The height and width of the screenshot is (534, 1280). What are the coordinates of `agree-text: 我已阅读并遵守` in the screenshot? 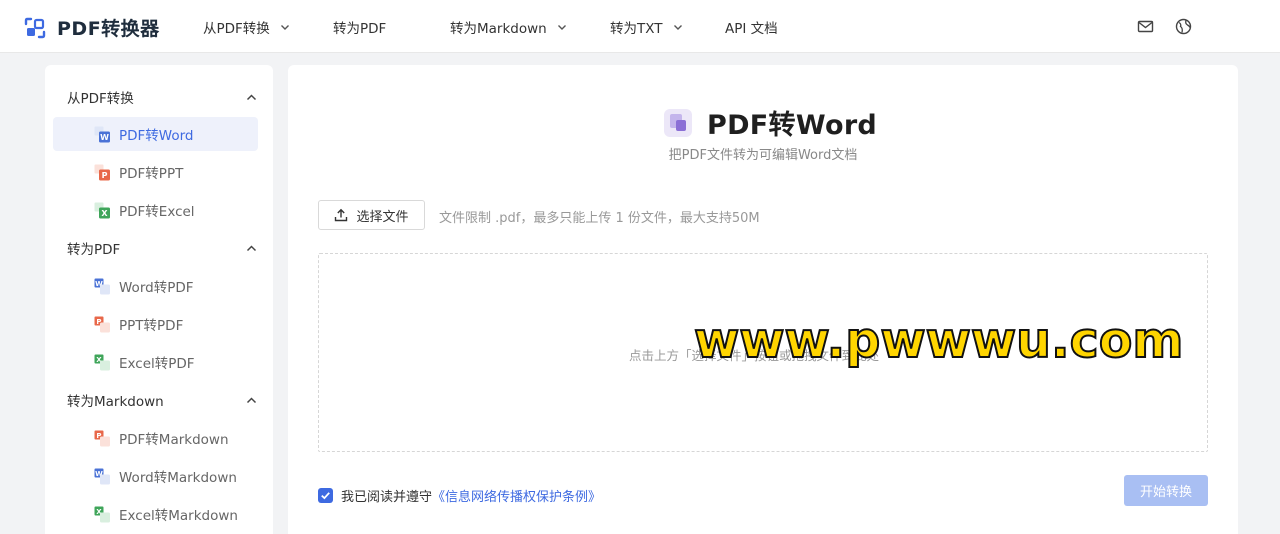 It's located at (387, 497).